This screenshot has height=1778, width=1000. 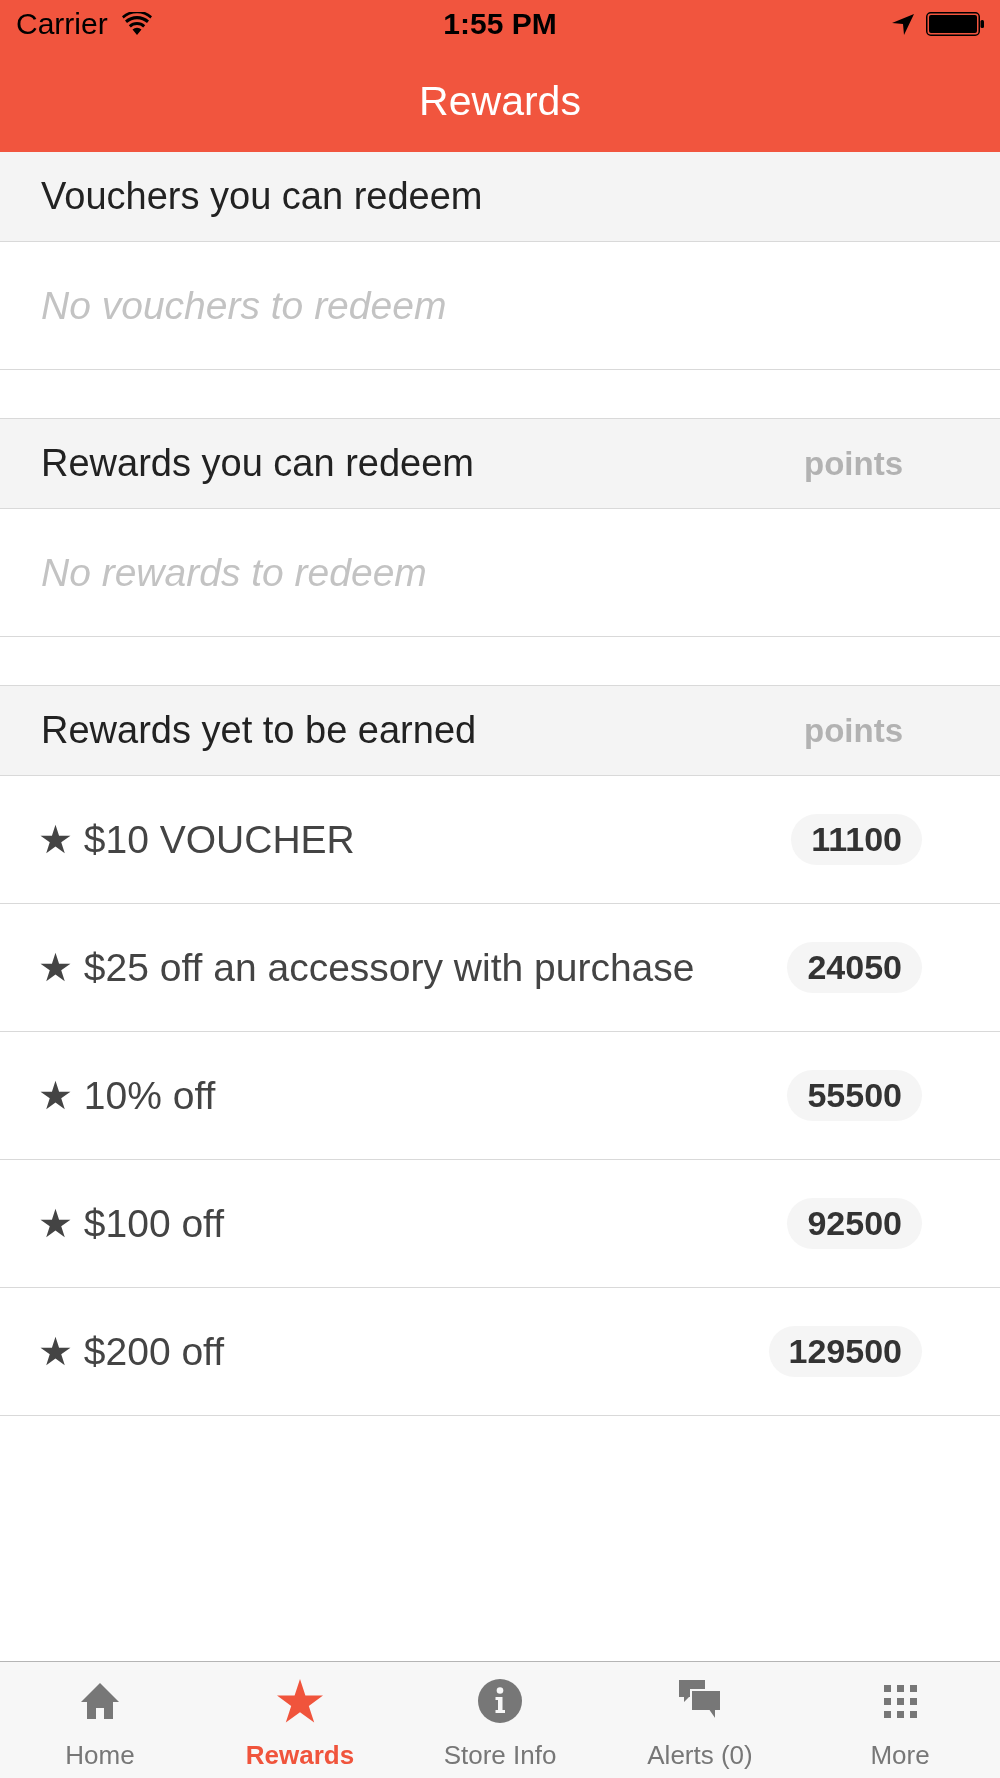 What do you see at coordinates (300, 1701) in the screenshot?
I see `star-icon` at bounding box center [300, 1701].